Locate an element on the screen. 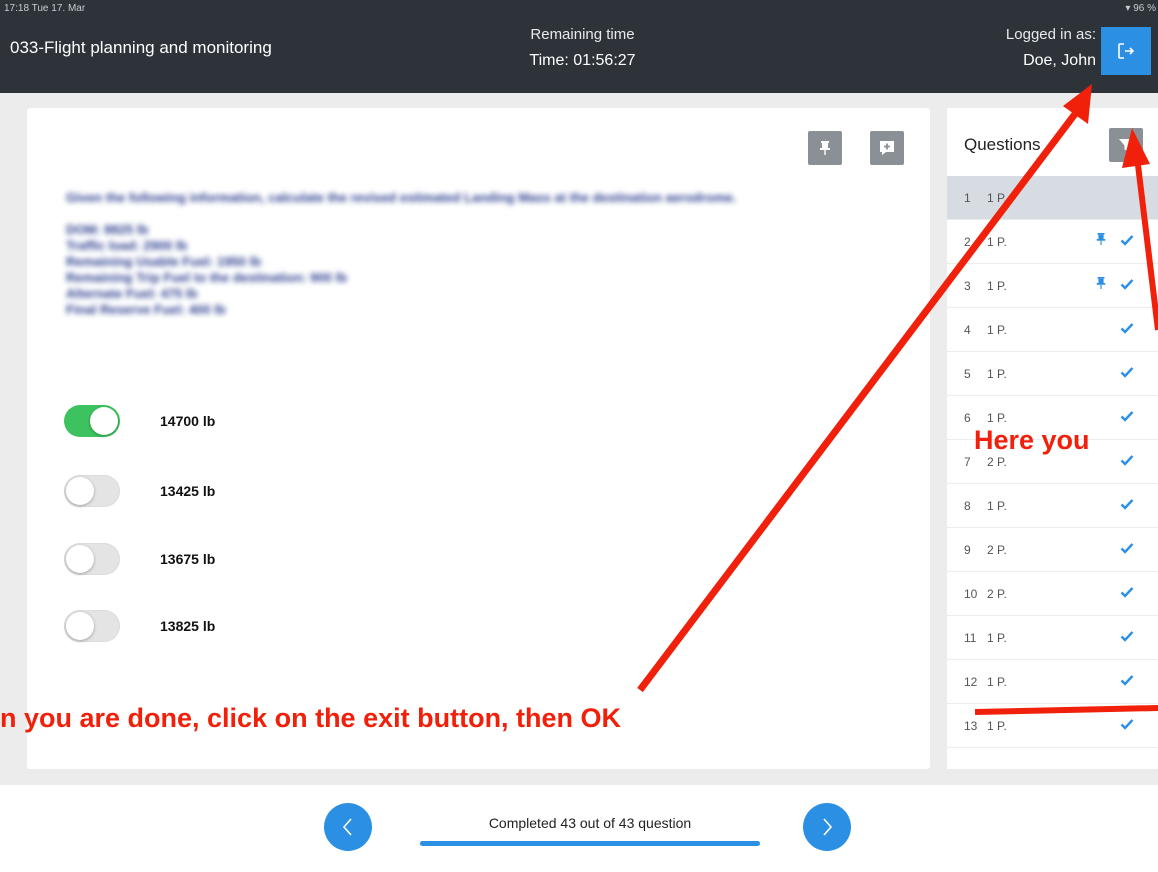 This screenshot has width=1158, height=872. logged-in-label: Logged in as: is located at coordinates (1050, 34).